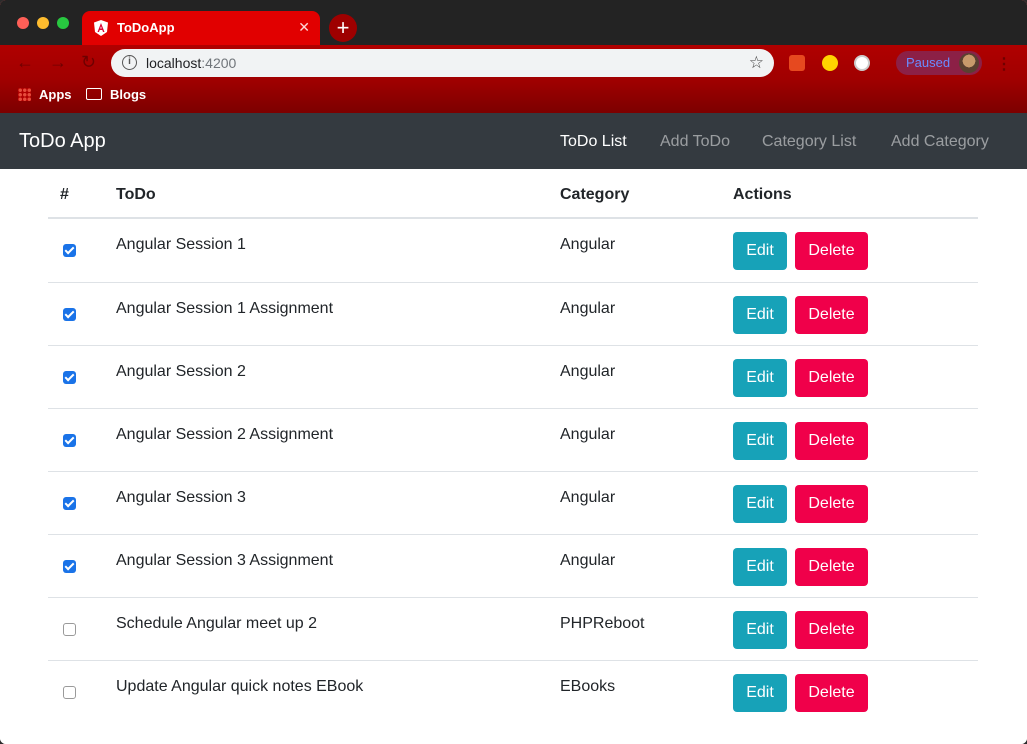  I want to click on site-info-icon: i, so click(129, 62).